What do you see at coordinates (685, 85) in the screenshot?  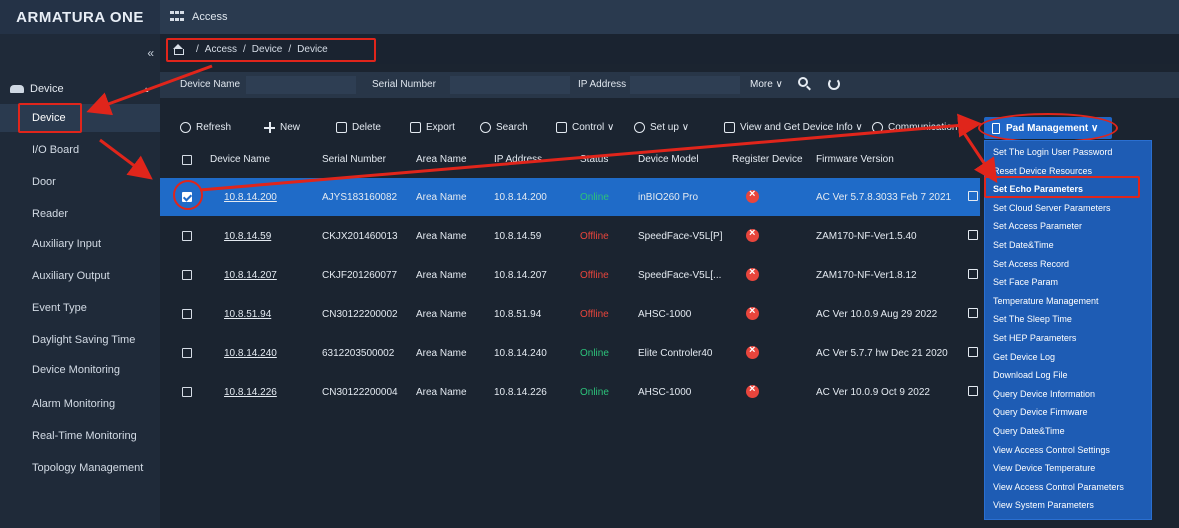 I see `ip-address-filter-input` at bounding box center [685, 85].